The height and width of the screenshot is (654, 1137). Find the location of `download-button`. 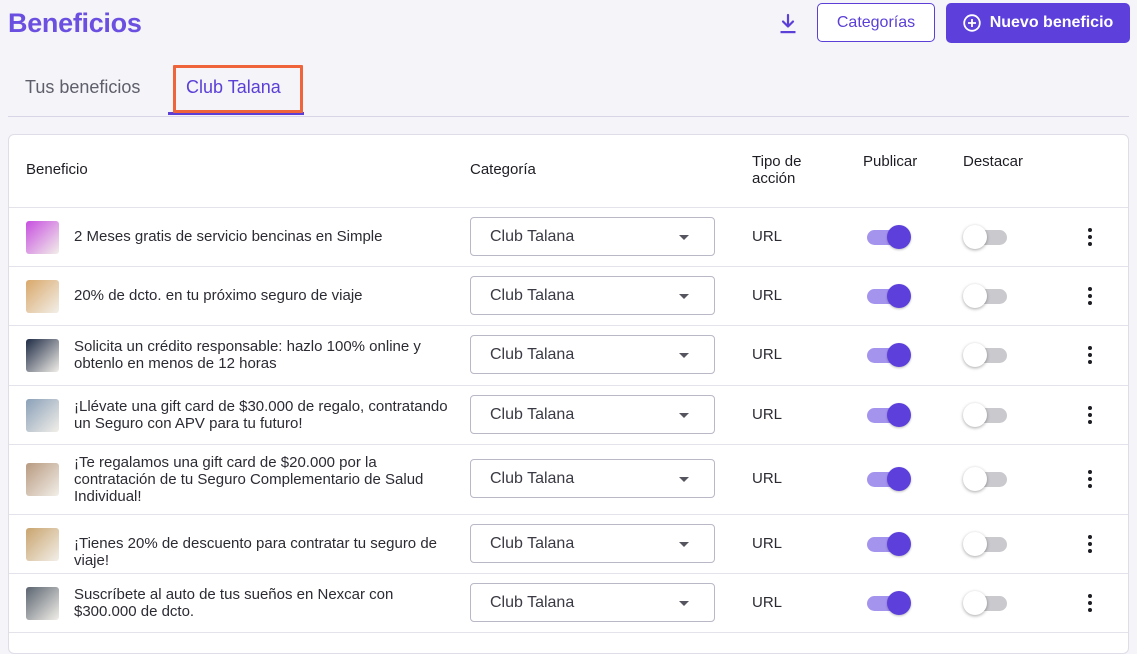

download-button is located at coordinates (788, 24).